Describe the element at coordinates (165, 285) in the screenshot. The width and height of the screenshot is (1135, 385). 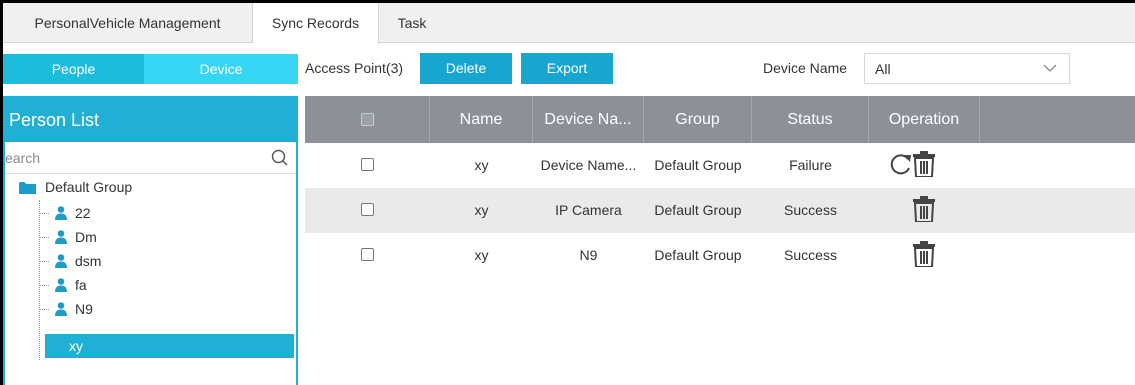
I see `tree-item-fa: fa` at that location.